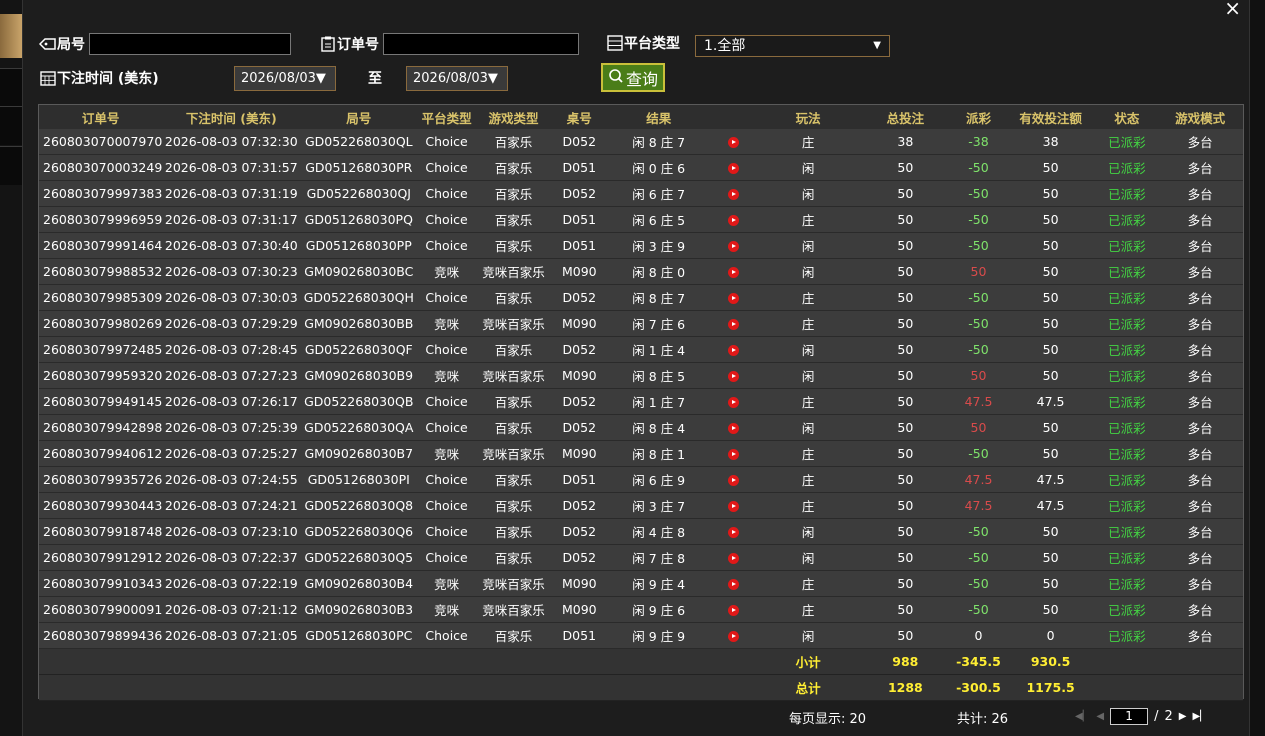 This screenshot has height=736, width=1265. I want to click on page-input: 1, so click(1129, 716).